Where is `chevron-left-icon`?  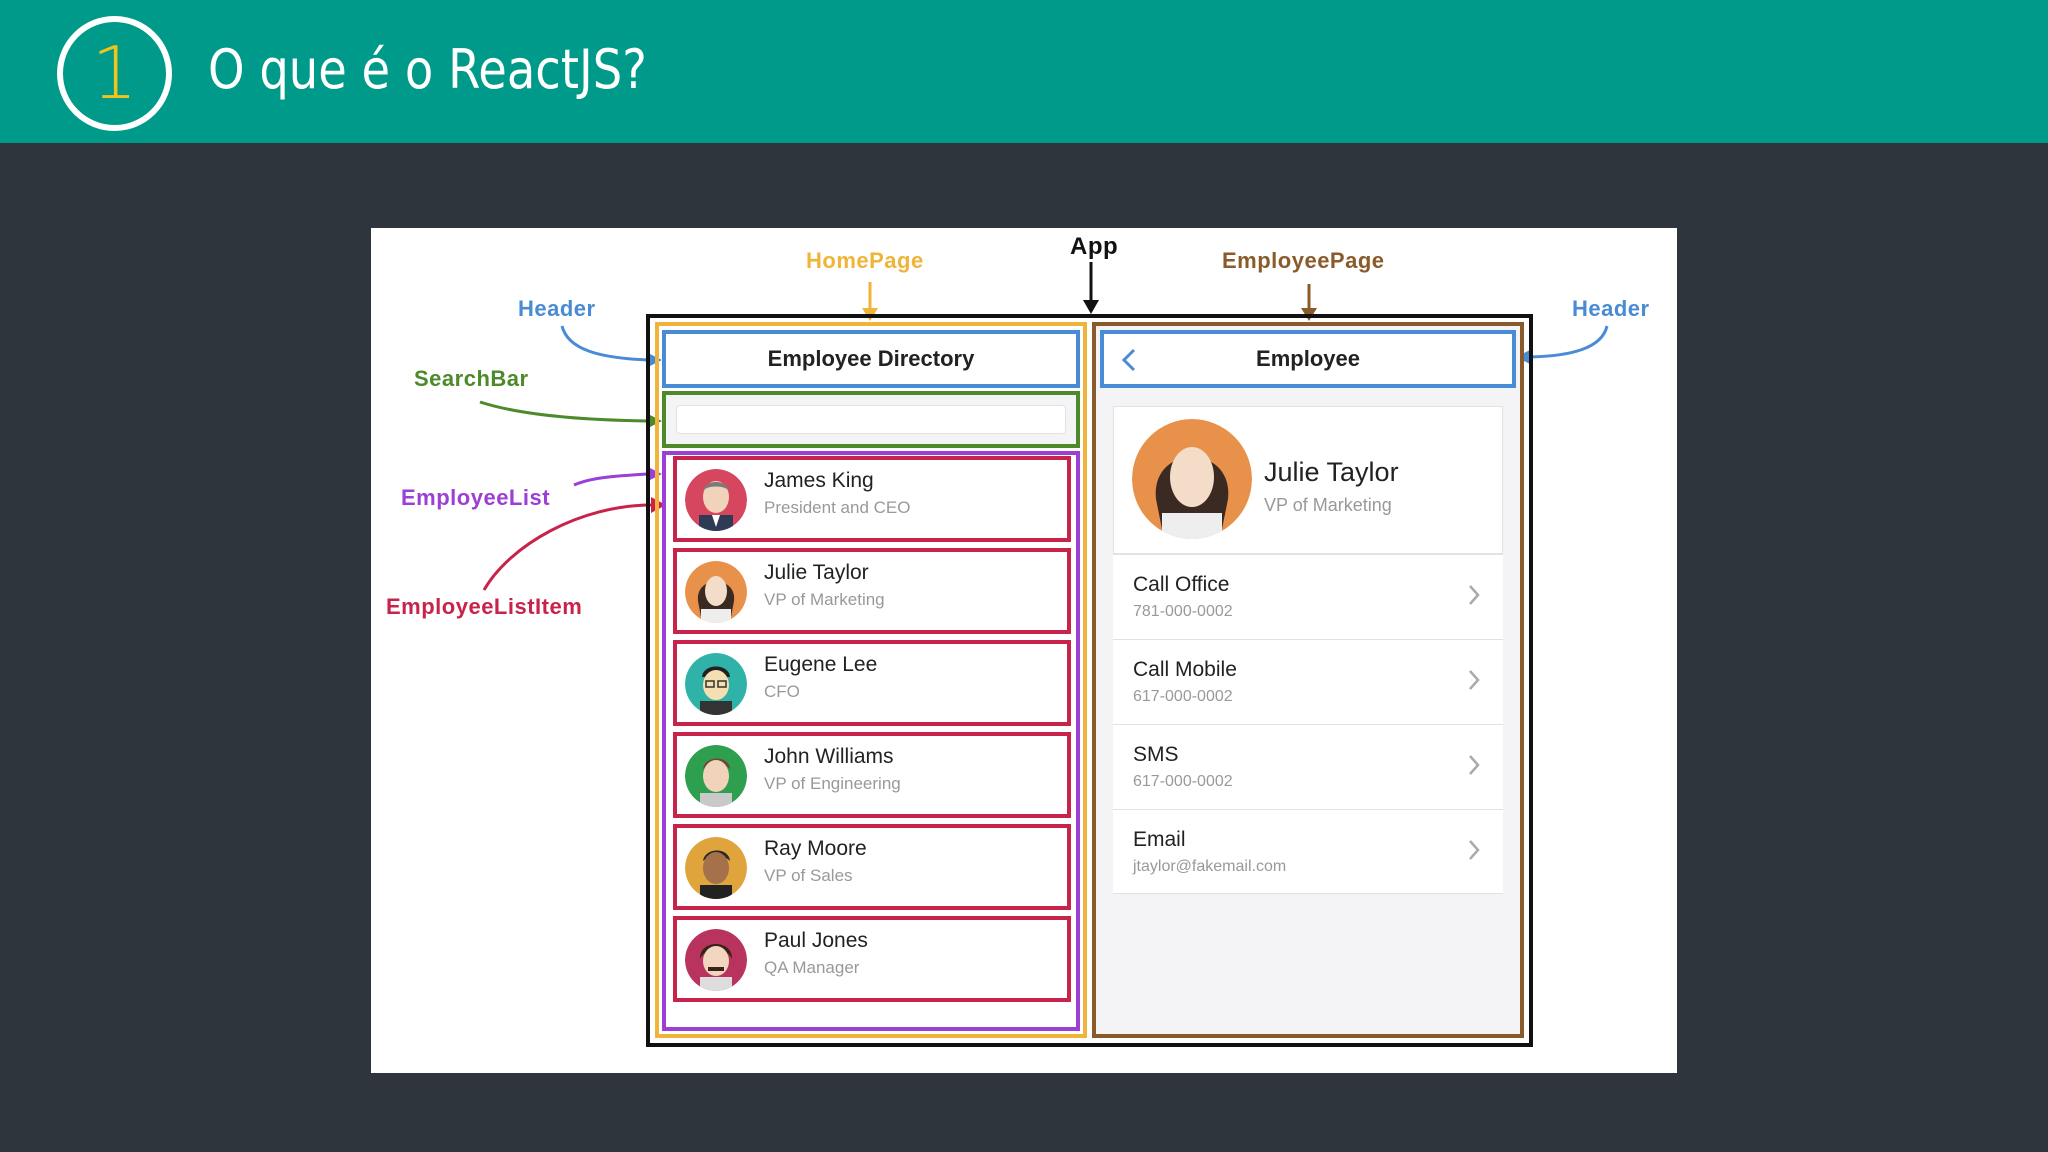
chevron-left-icon is located at coordinates (1129, 360).